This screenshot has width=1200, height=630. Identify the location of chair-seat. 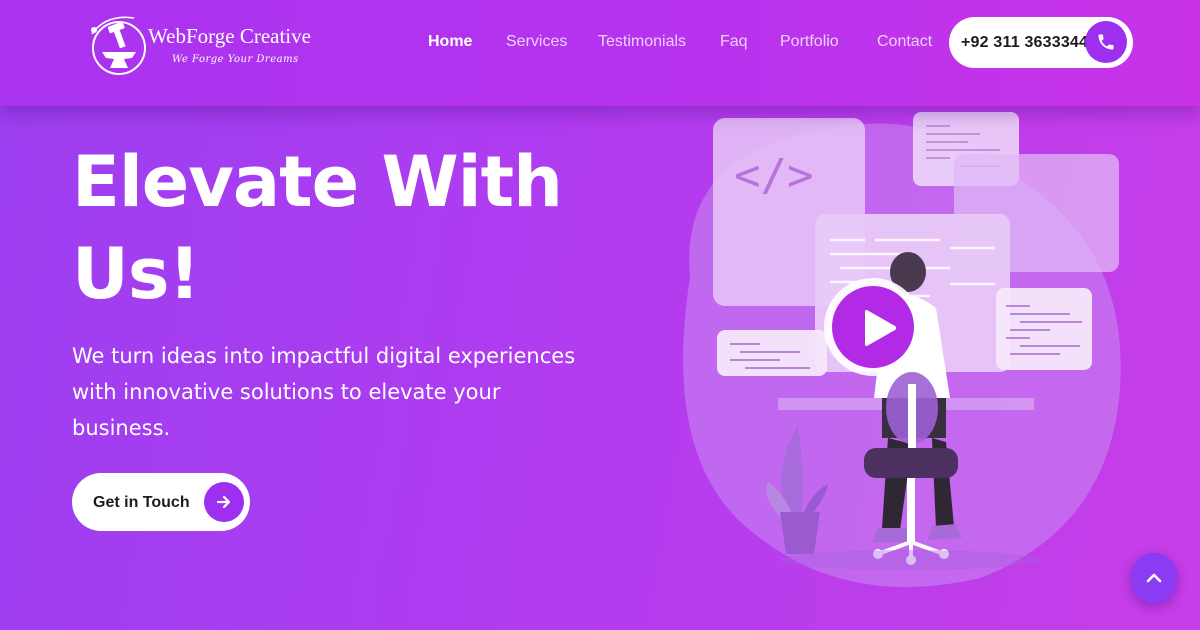
(911, 463).